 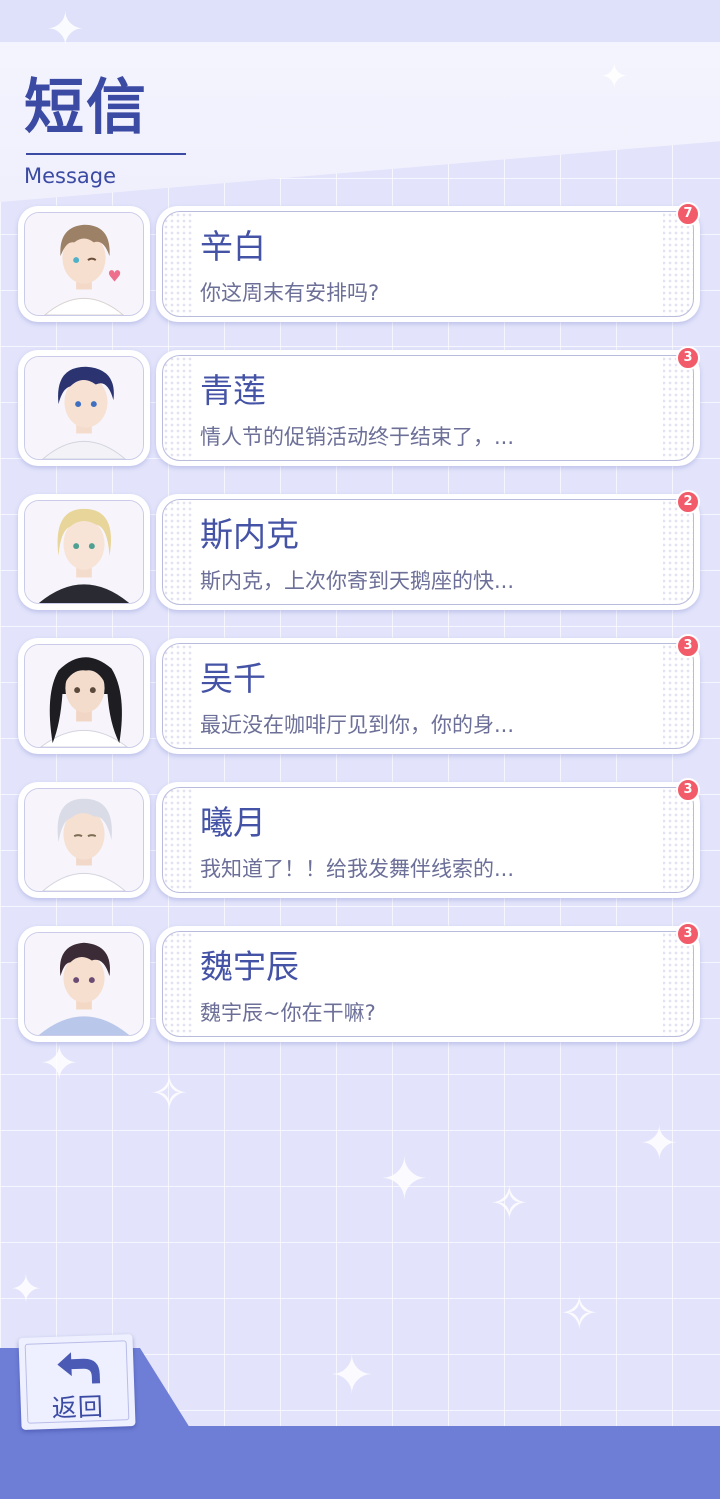 What do you see at coordinates (233, 246) in the screenshot?
I see `contact-name: 辛白` at bounding box center [233, 246].